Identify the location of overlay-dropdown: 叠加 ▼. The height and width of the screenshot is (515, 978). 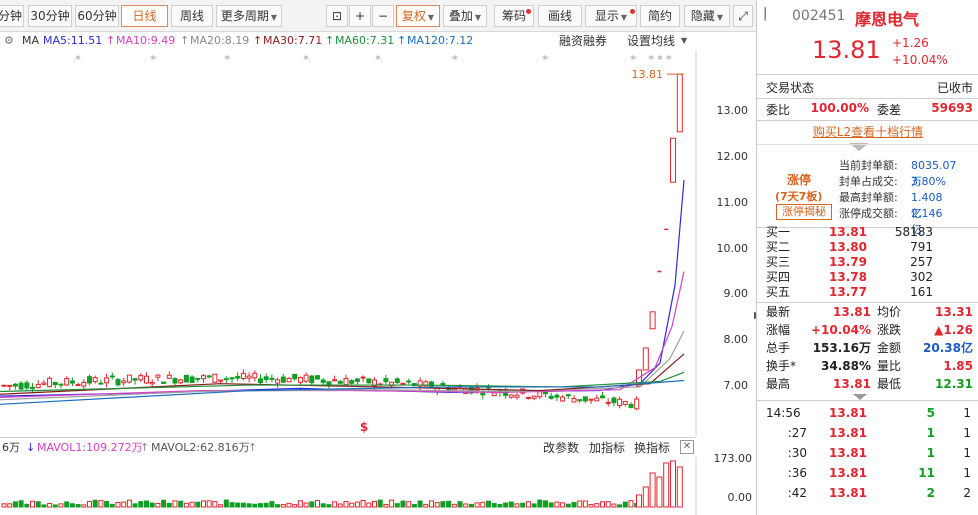
(465, 16).